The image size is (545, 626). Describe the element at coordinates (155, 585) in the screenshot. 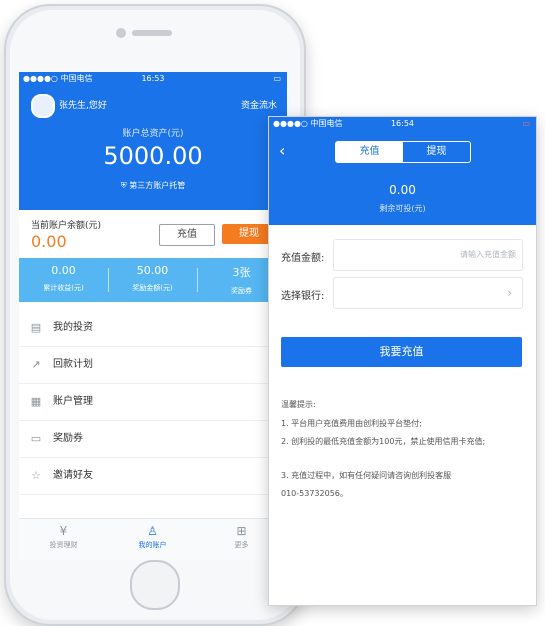

I see `home-button` at that location.